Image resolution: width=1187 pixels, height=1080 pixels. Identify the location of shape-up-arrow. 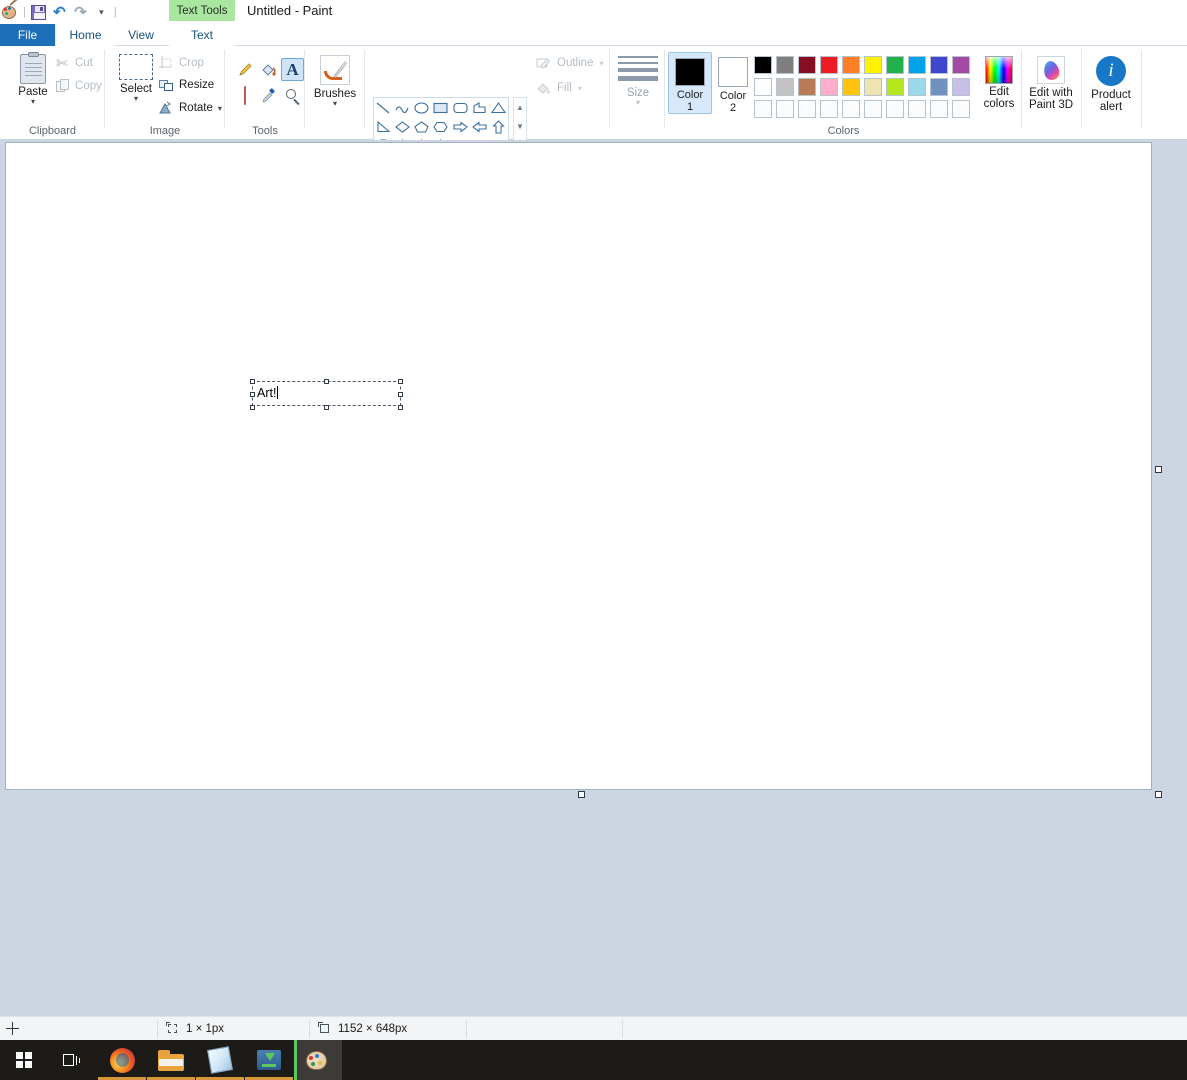
(498, 126).